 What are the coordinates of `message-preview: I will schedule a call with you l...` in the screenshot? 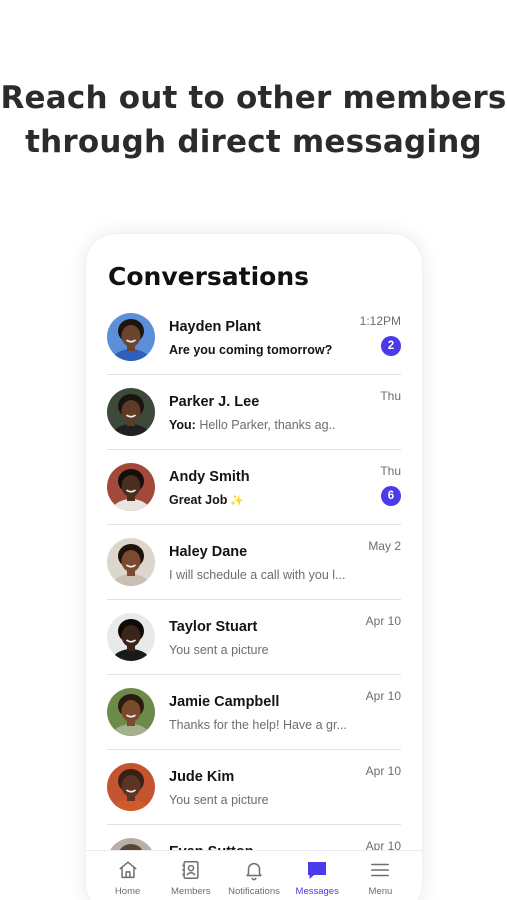 It's located at (257, 575).